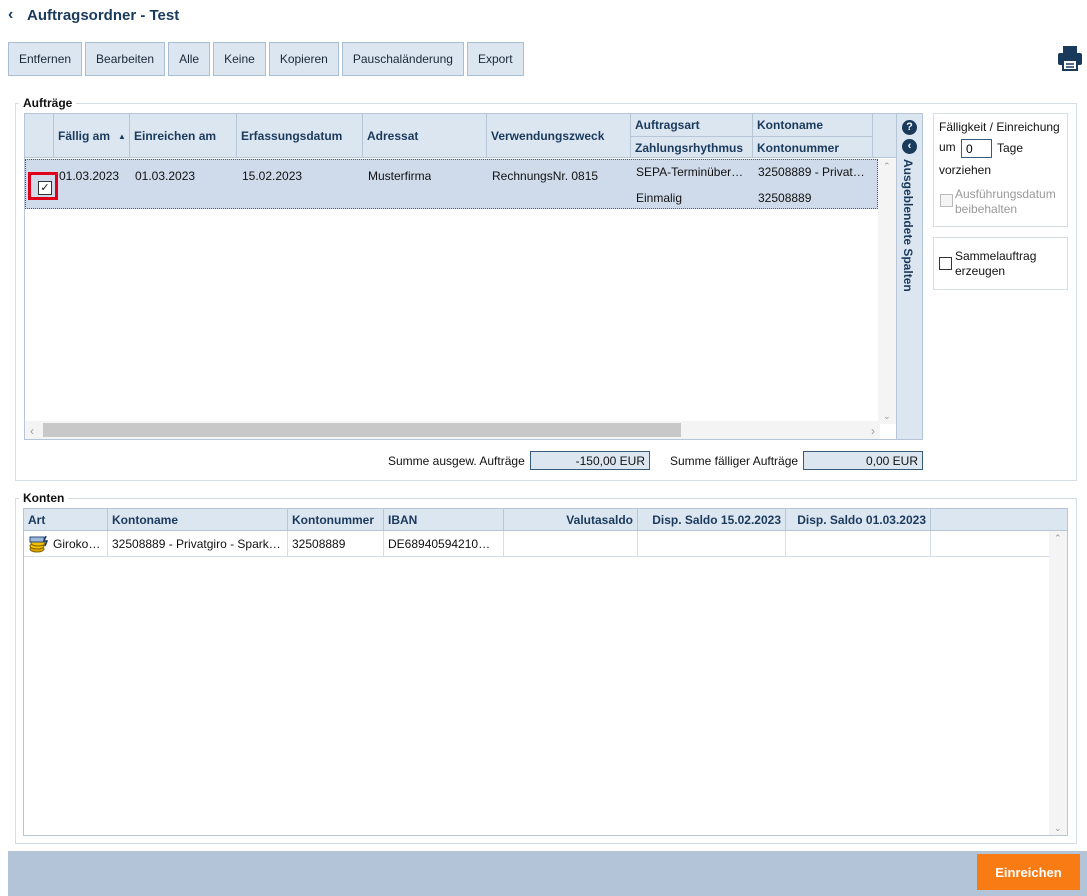 This screenshot has height=896, width=1087. Describe the element at coordinates (734, 461) in the screenshot. I see `sum-due-label: Summe fälliger Aufträge` at that location.